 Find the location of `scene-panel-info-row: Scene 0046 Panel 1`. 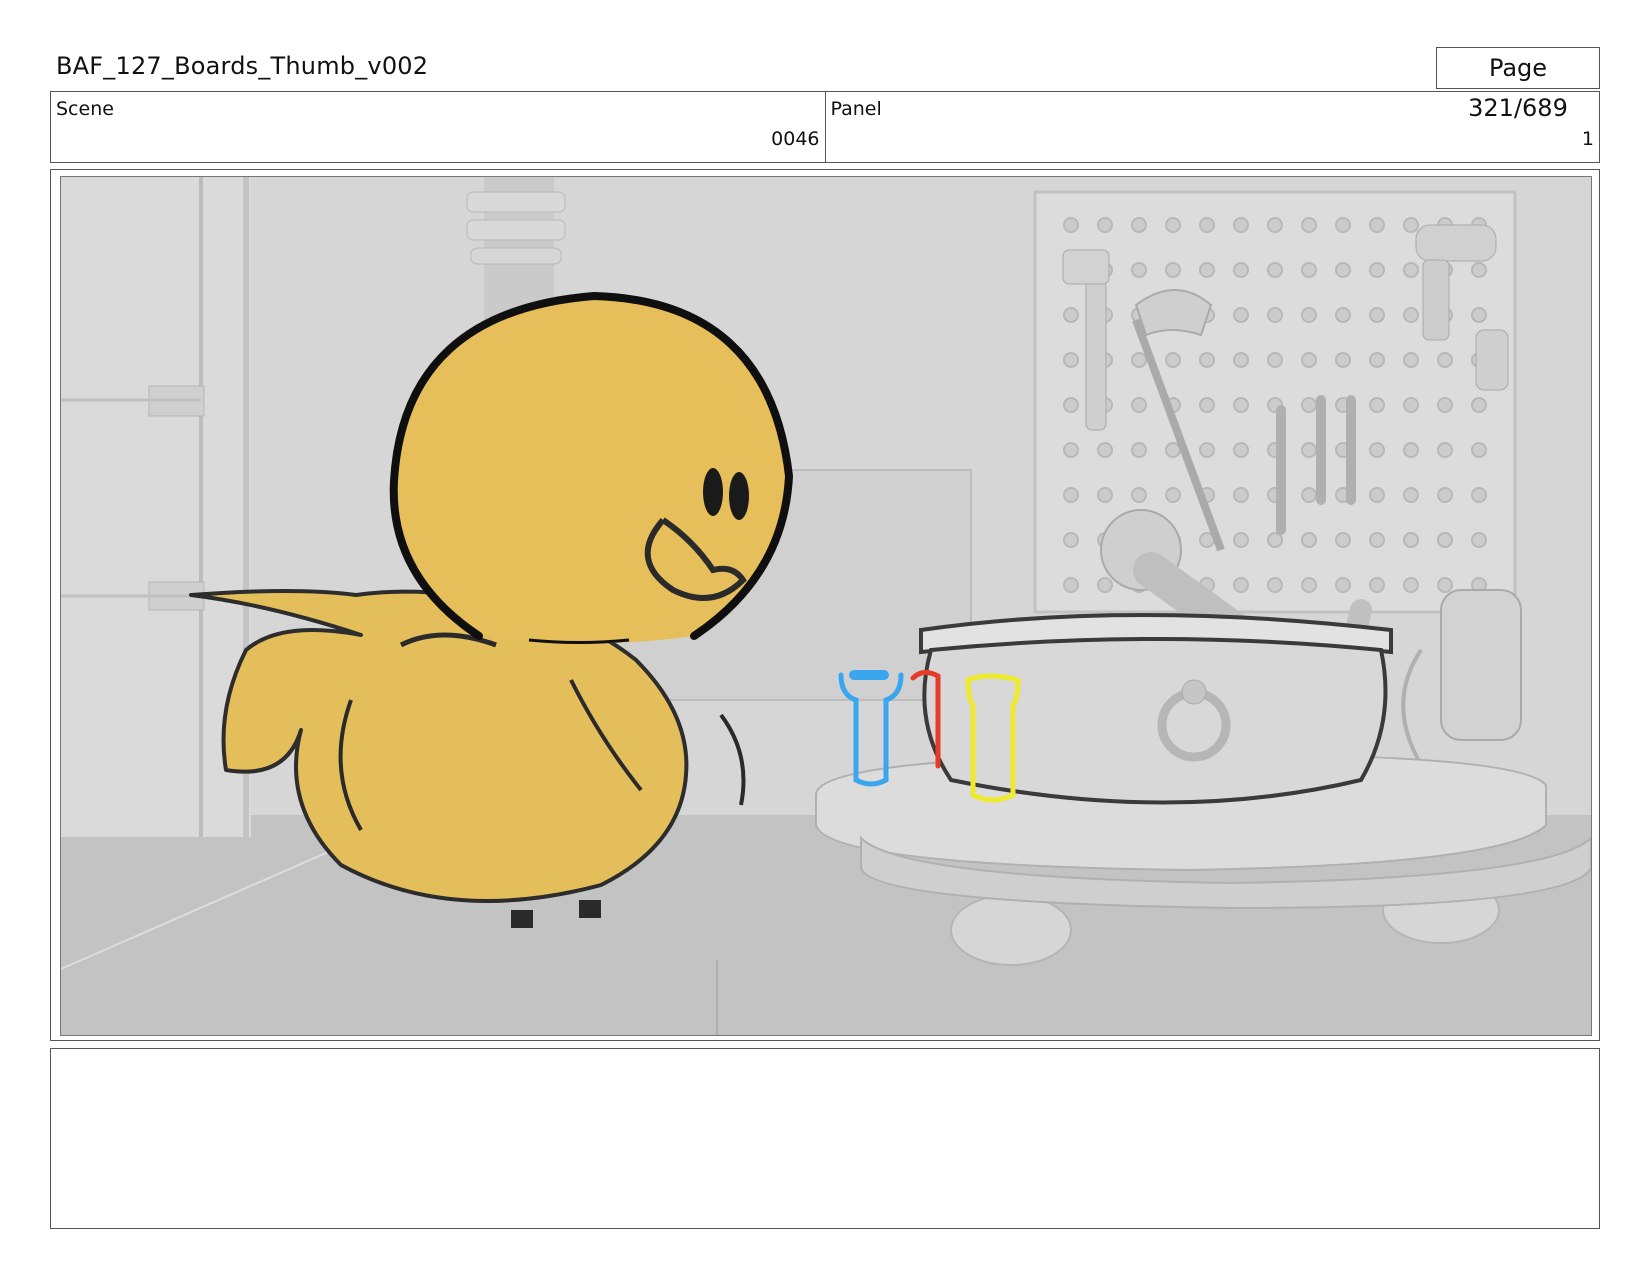

scene-panel-info-row: Scene 0046 Panel 1 is located at coordinates (825, 127).